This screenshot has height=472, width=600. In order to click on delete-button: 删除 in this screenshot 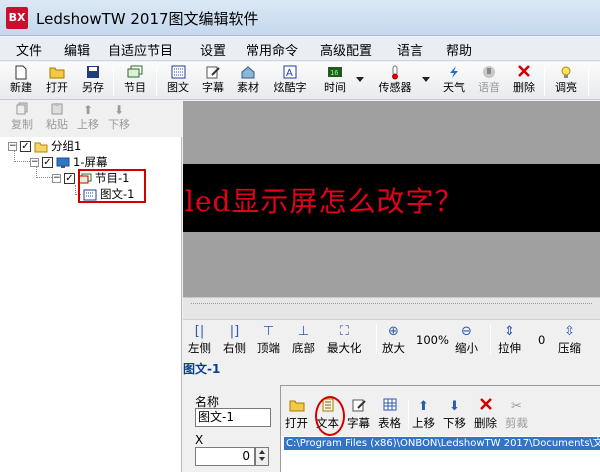, I will do `click(524, 81)`.